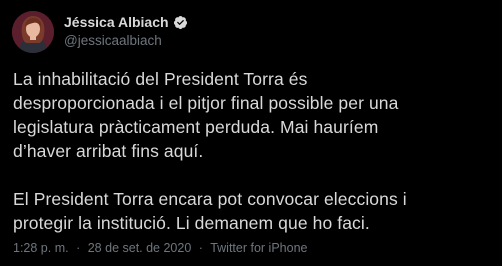 Image resolution: width=502 pixels, height=266 pixels. I want to click on author-display-name: Jéssica Albiach, so click(116, 22).